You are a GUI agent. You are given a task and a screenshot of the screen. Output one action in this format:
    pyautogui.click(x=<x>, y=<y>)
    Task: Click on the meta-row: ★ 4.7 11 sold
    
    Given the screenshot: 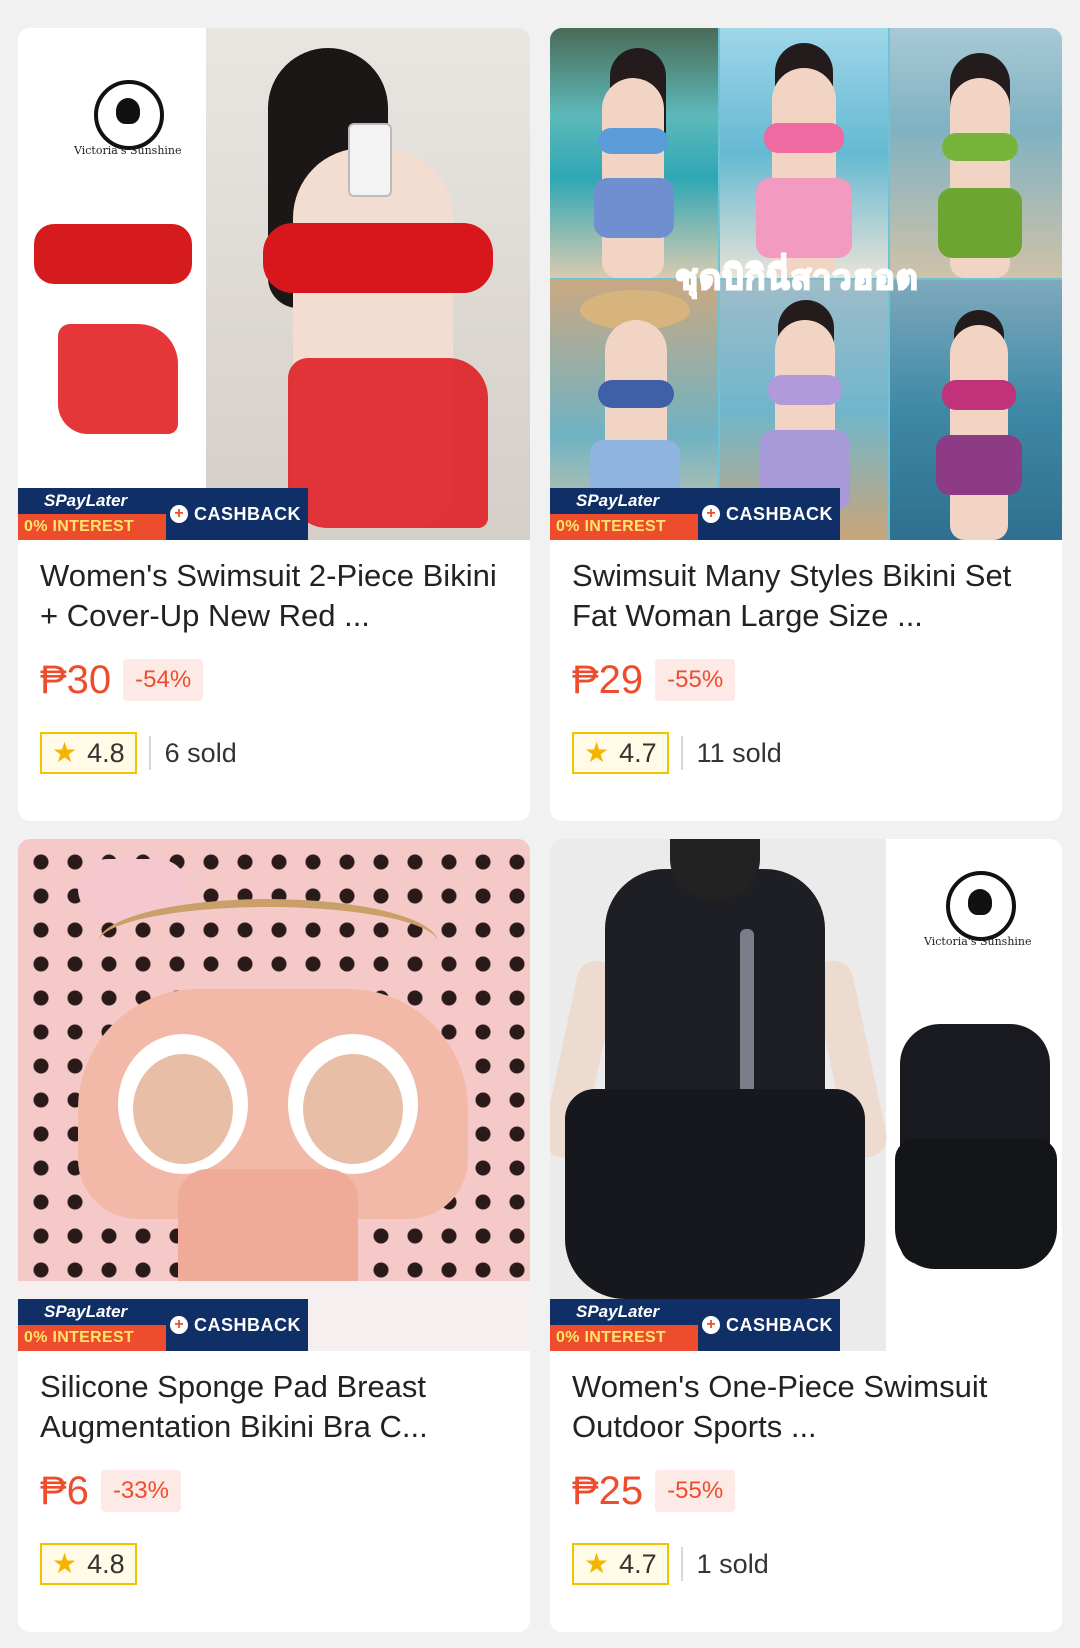 What is the action you would take?
    pyautogui.click(x=806, y=753)
    